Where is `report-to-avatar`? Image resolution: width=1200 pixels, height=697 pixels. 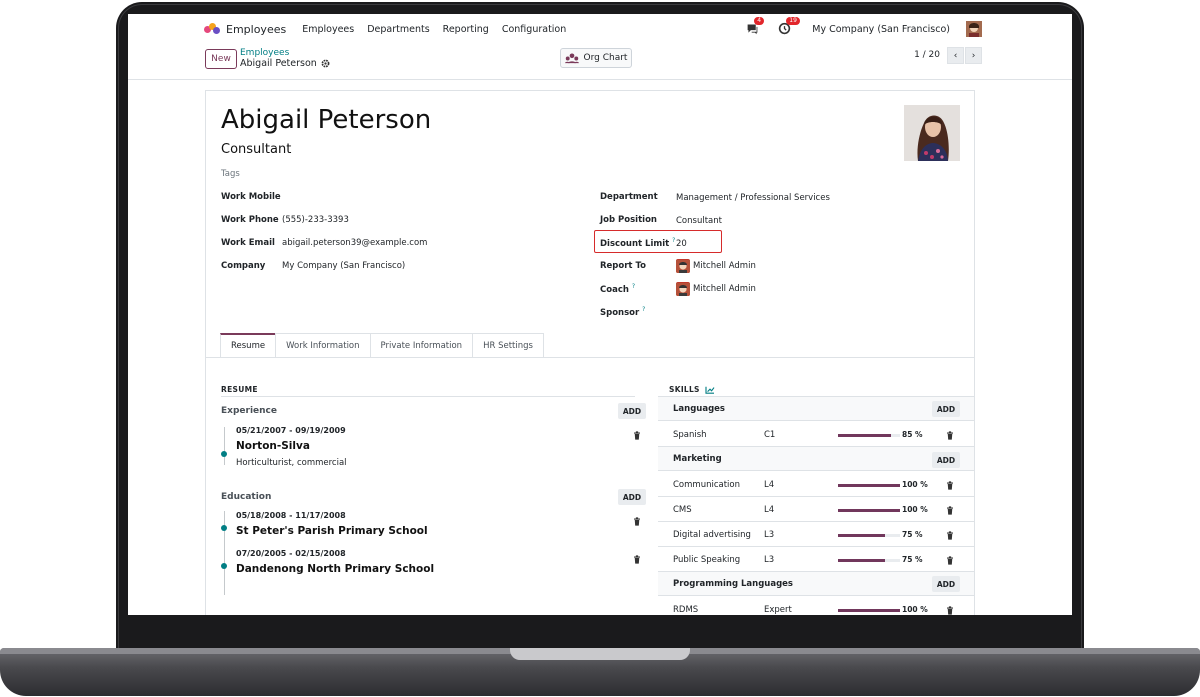 report-to-avatar is located at coordinates (683, 266).